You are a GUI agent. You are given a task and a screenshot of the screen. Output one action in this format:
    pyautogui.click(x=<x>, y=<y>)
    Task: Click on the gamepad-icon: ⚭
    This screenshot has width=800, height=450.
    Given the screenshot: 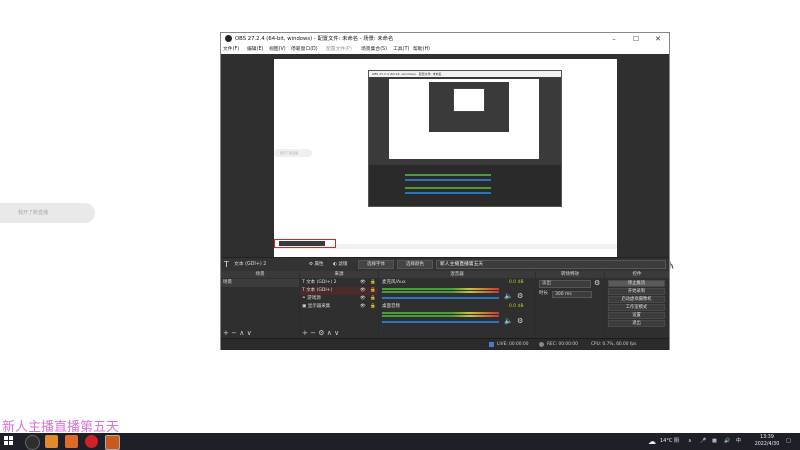 What is the action you would take?
    pyautogui.click(x=304, y=298)
    